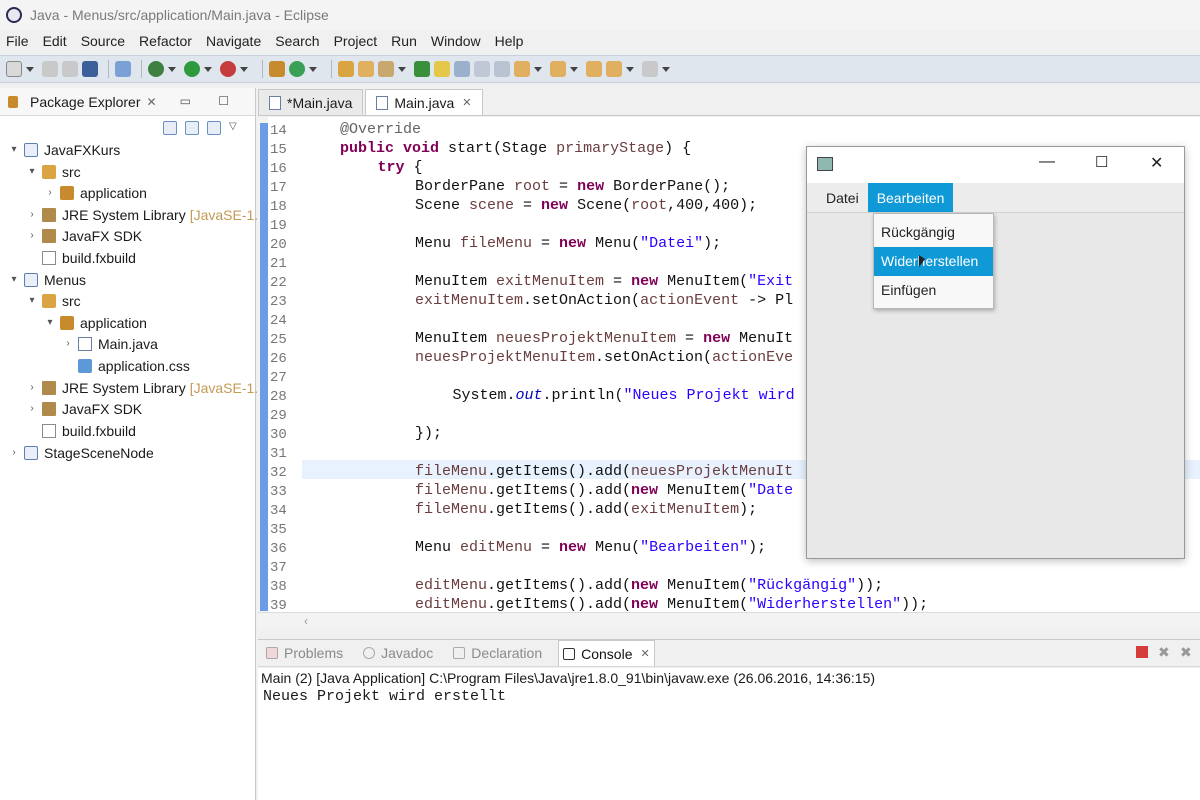  What do you see at coordinates (729, 744) in the screenshot?
I see `console-output: Neues Projekt wird erstellt` at bounding box center [729, 744].